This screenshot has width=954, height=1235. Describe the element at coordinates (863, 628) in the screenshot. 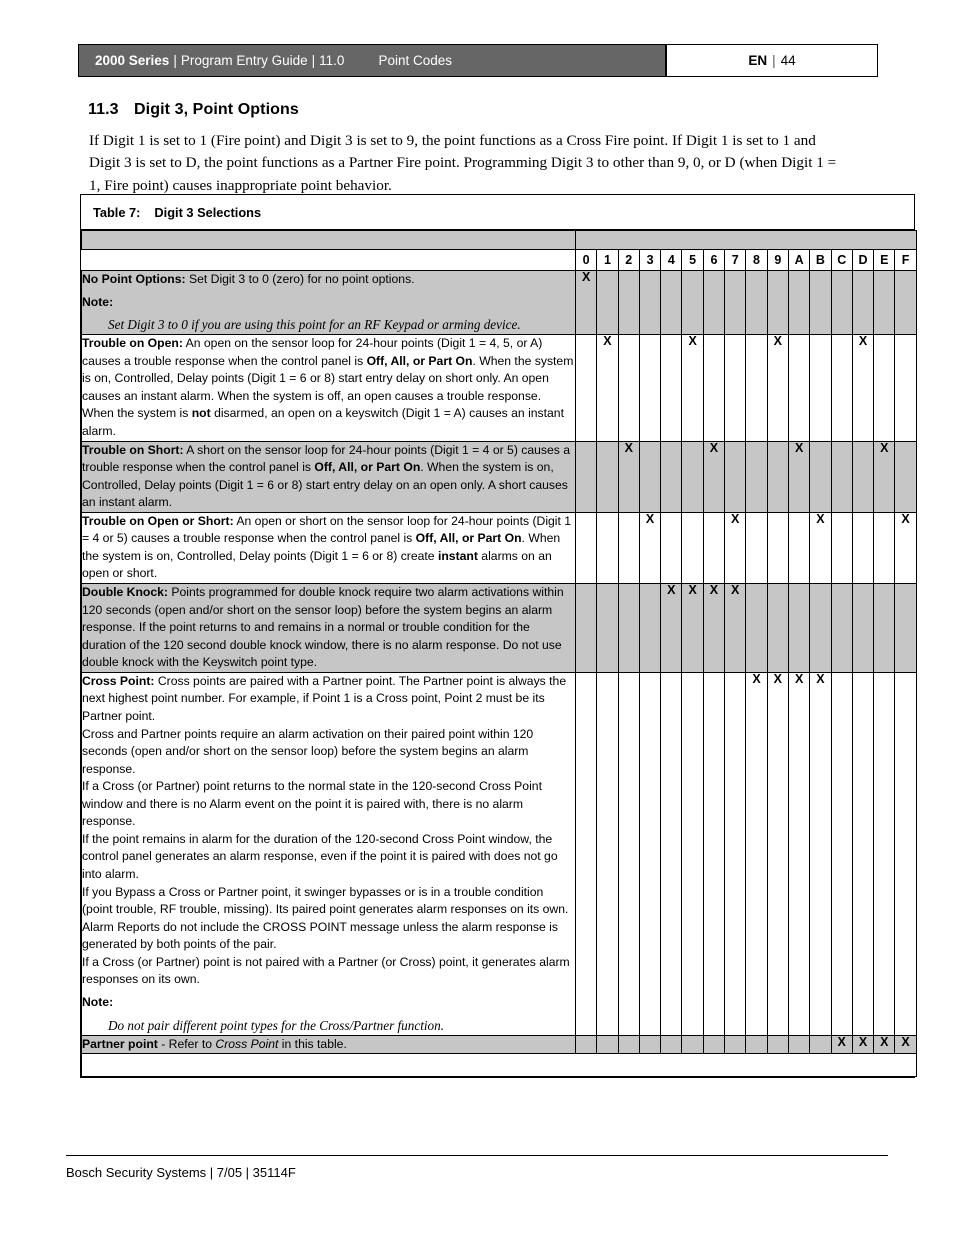

I see `cell-double-knock-d` at that location.